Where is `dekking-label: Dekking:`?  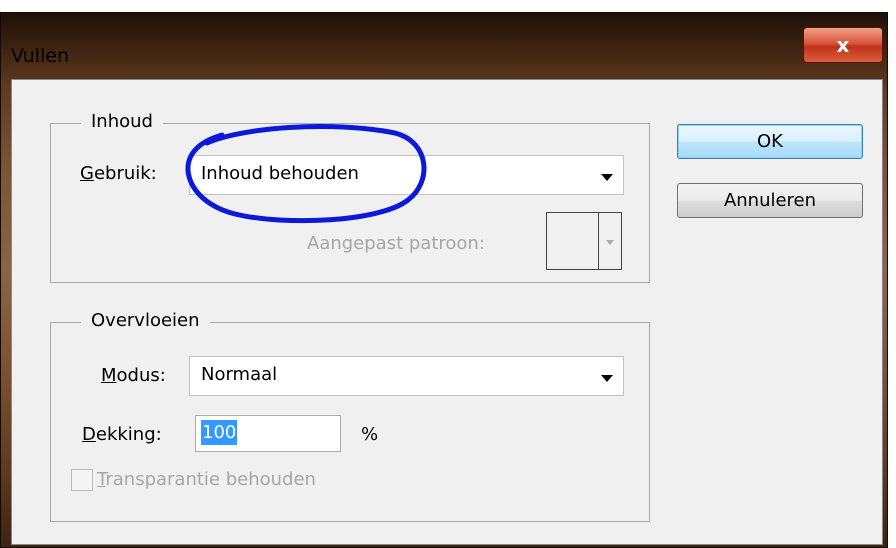 dekking-label: Dekking: is located at coordinates (122, 434).